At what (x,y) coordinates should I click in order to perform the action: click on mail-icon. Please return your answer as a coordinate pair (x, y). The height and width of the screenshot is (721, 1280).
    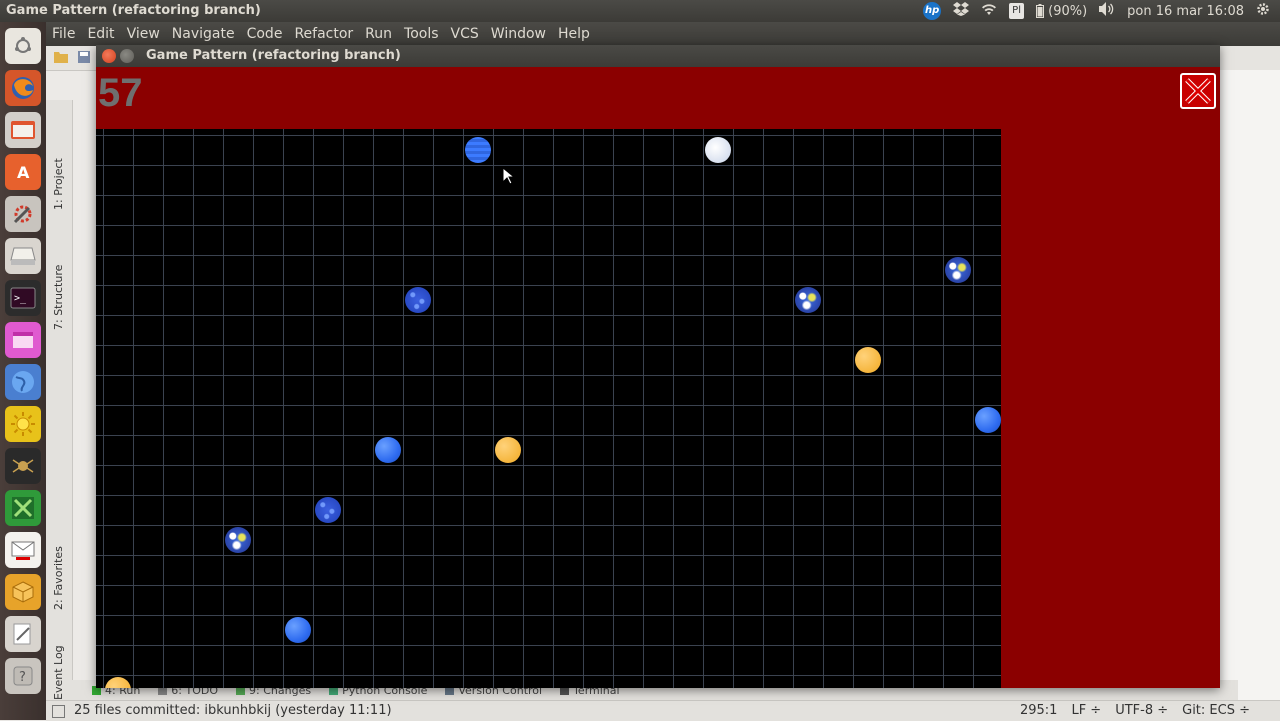
    Looking at the image, I should click on (23, 550).